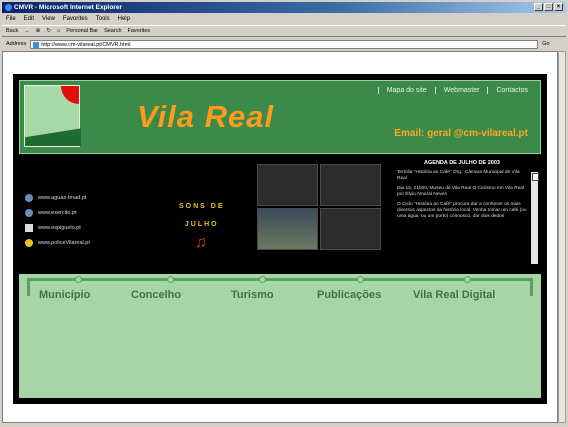 This screenshot has width=568, height=427. I want to click on agenda-title: AGENDA DE JULHO DE 2003, so click(462, 163).